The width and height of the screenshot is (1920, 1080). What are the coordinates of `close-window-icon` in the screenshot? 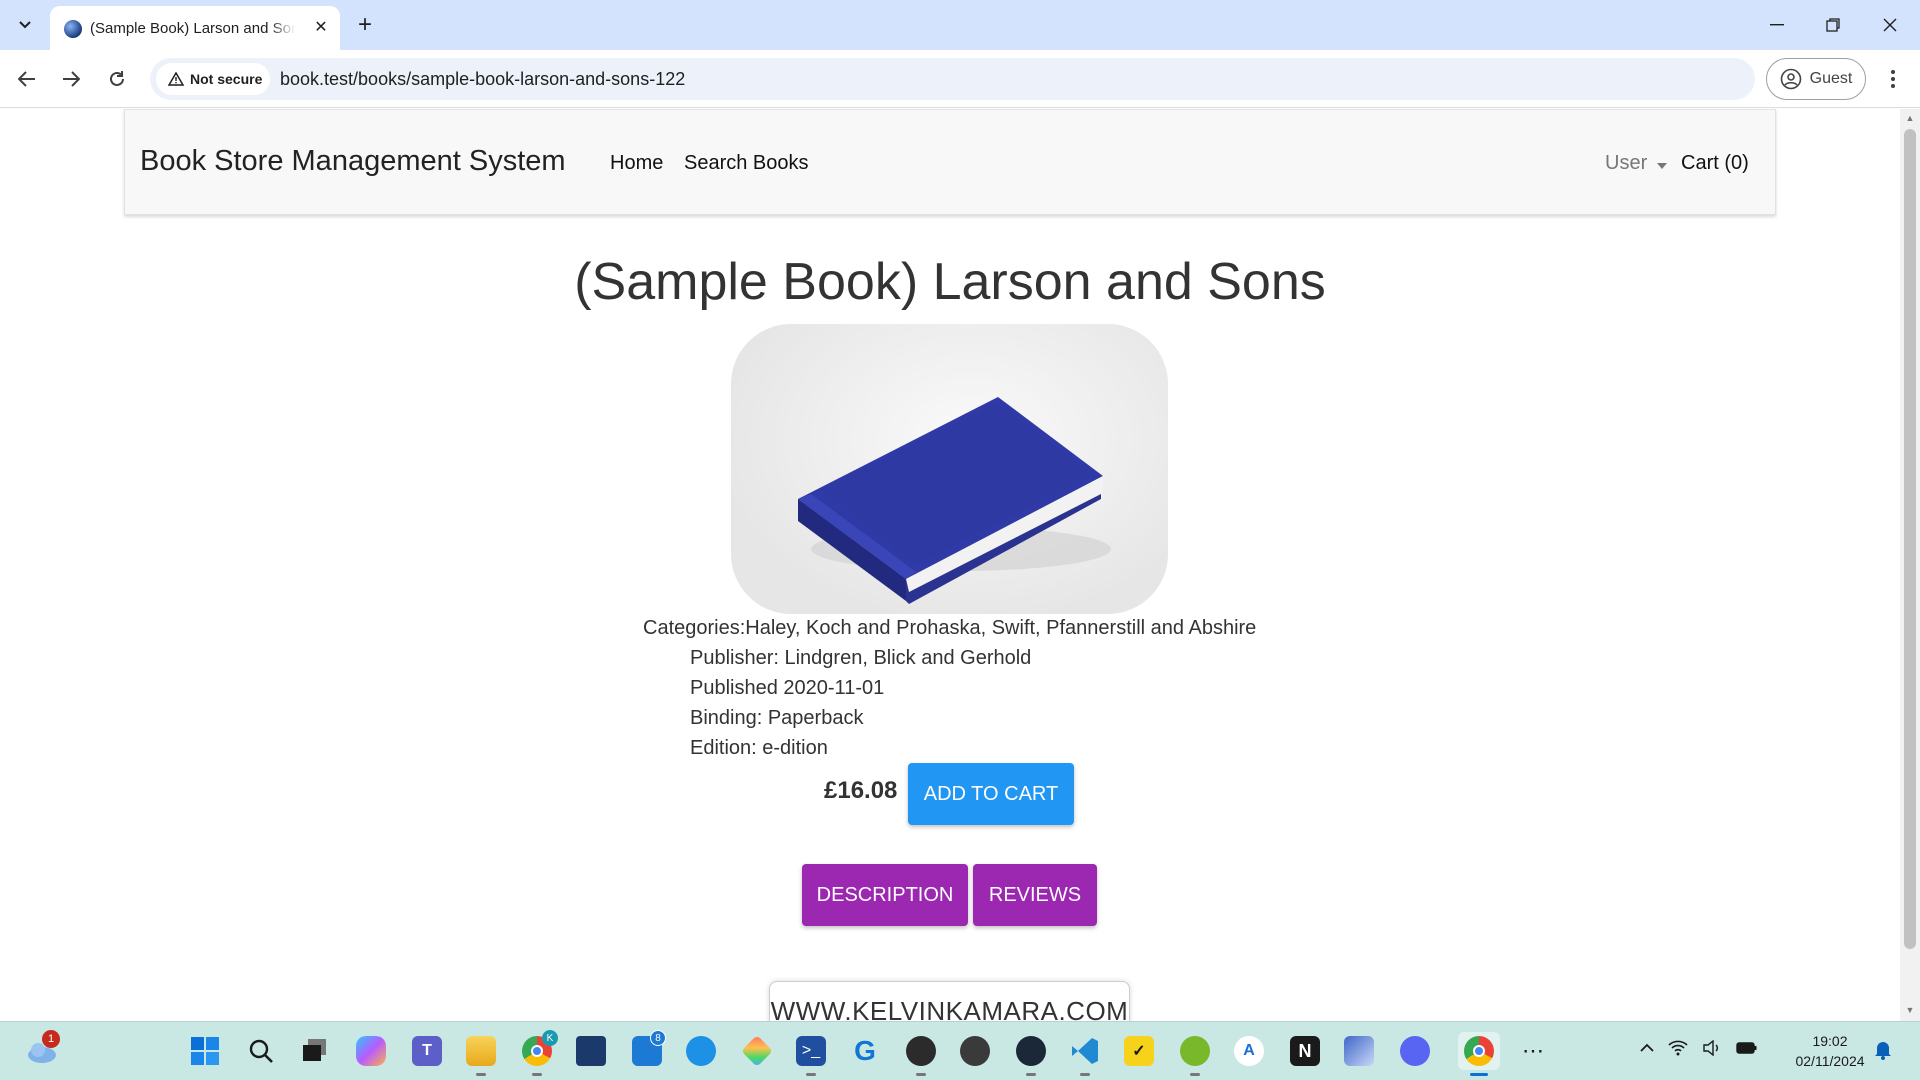 It's located at (1890, 25).